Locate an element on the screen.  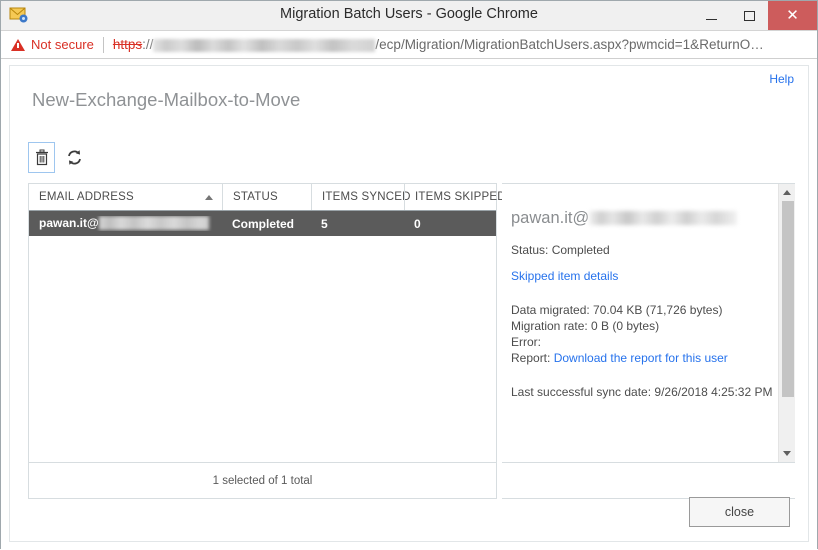
detail-report-label: Report: is located at coordinates (531, 358).